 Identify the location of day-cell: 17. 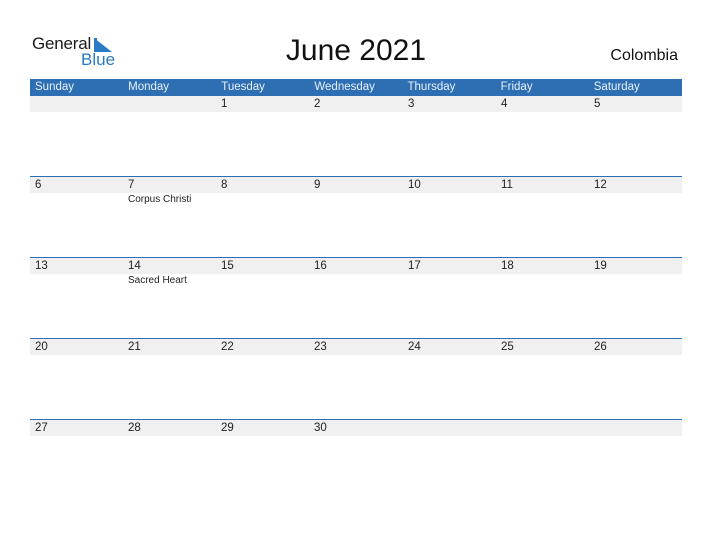
(449, 298).